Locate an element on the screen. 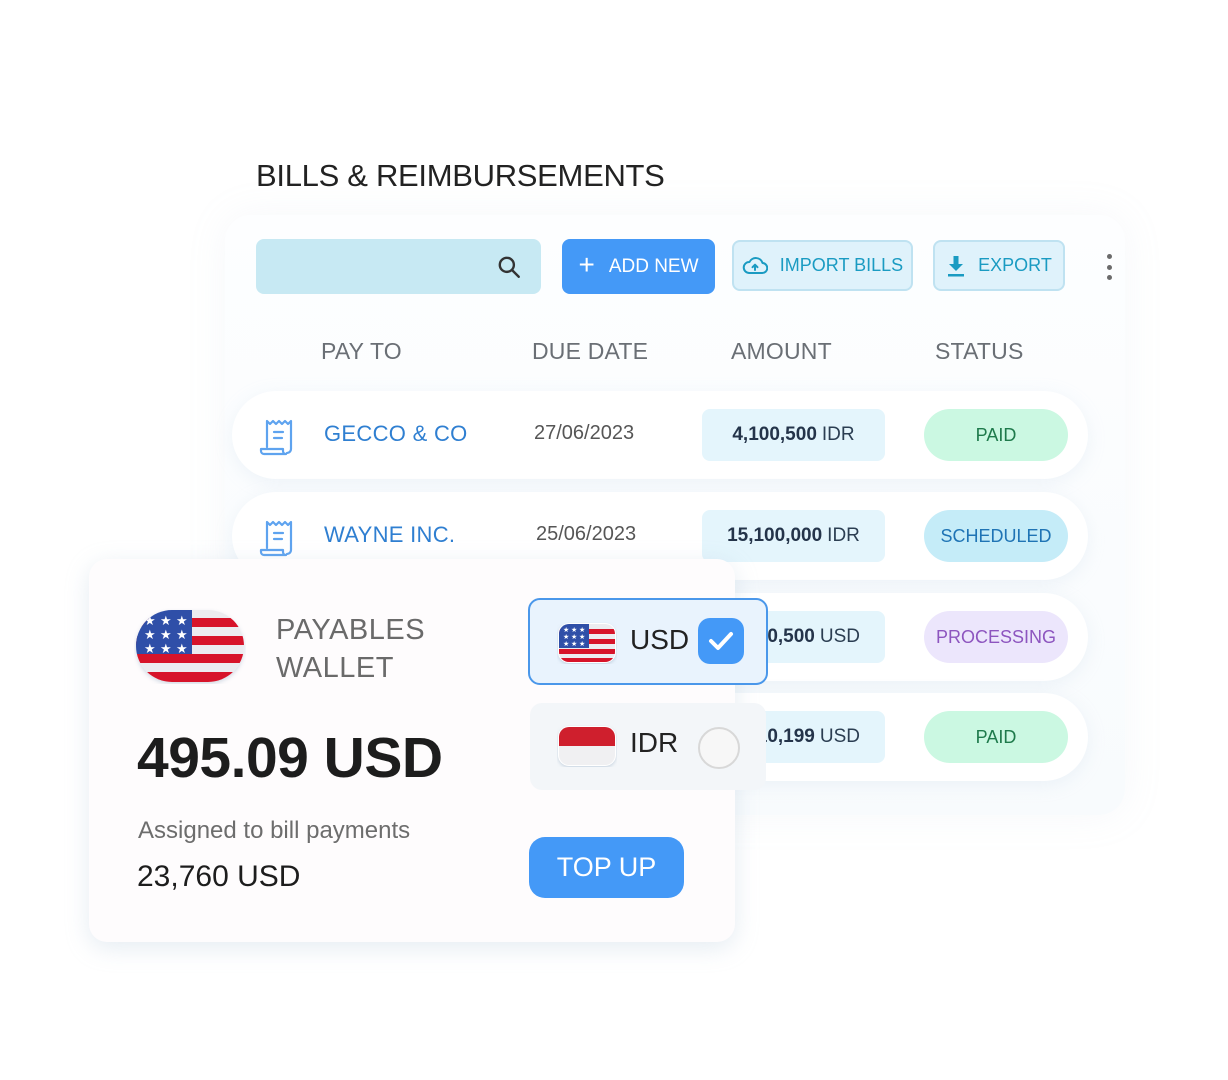 The image size is (1228, 1080). column-header-pay-to: PAY TO is located at coordinates (361, 351).